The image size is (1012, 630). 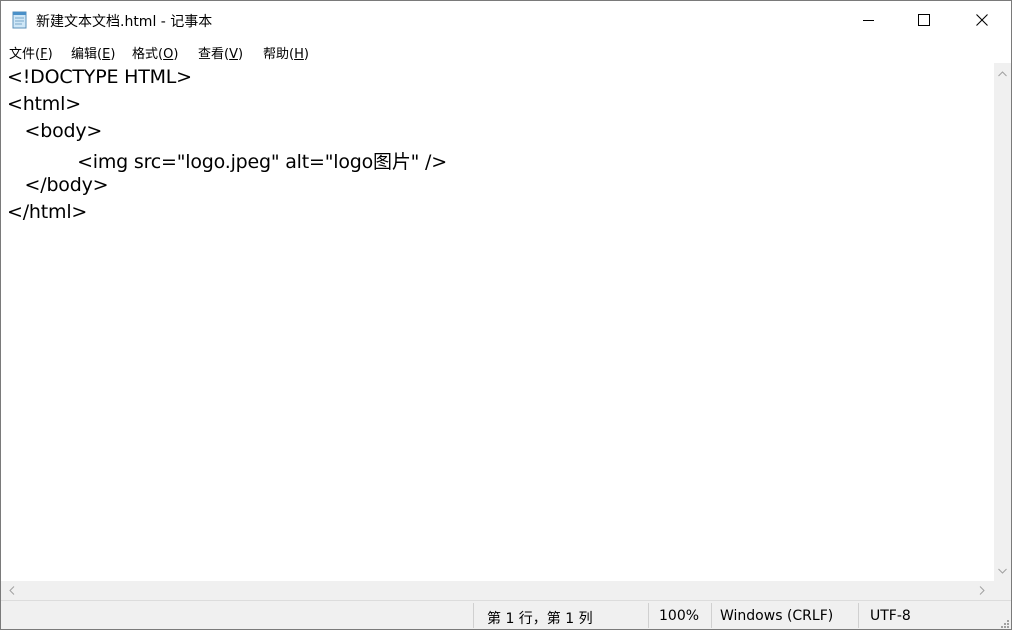 I want to click on menu-edit-label: 编辑, so click(x=84, y=54).